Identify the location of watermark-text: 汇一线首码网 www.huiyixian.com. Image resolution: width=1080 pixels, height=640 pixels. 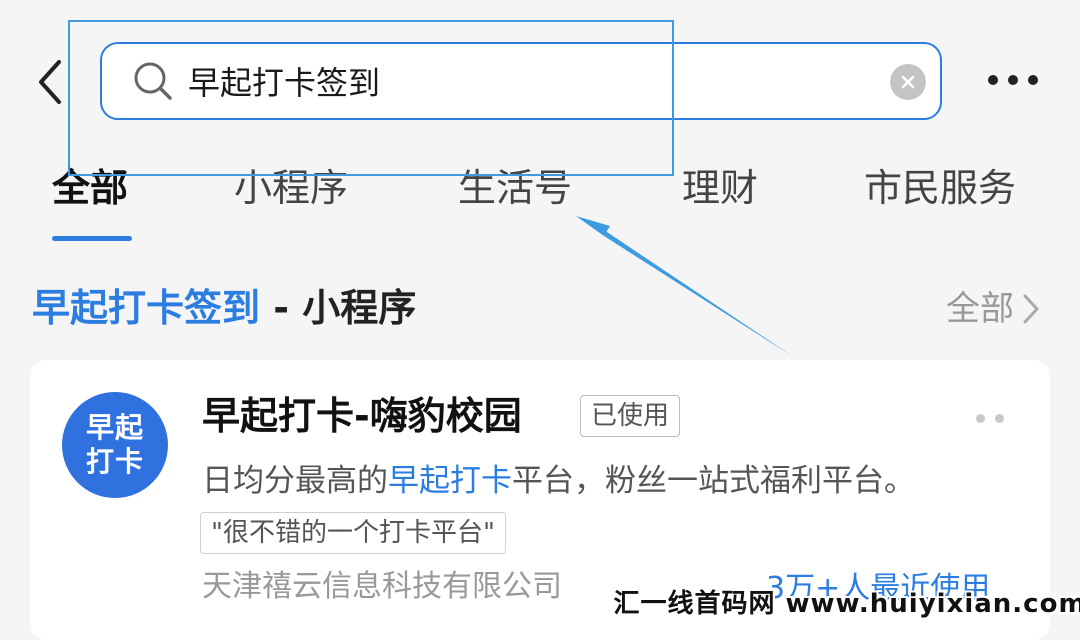
(846, 603).